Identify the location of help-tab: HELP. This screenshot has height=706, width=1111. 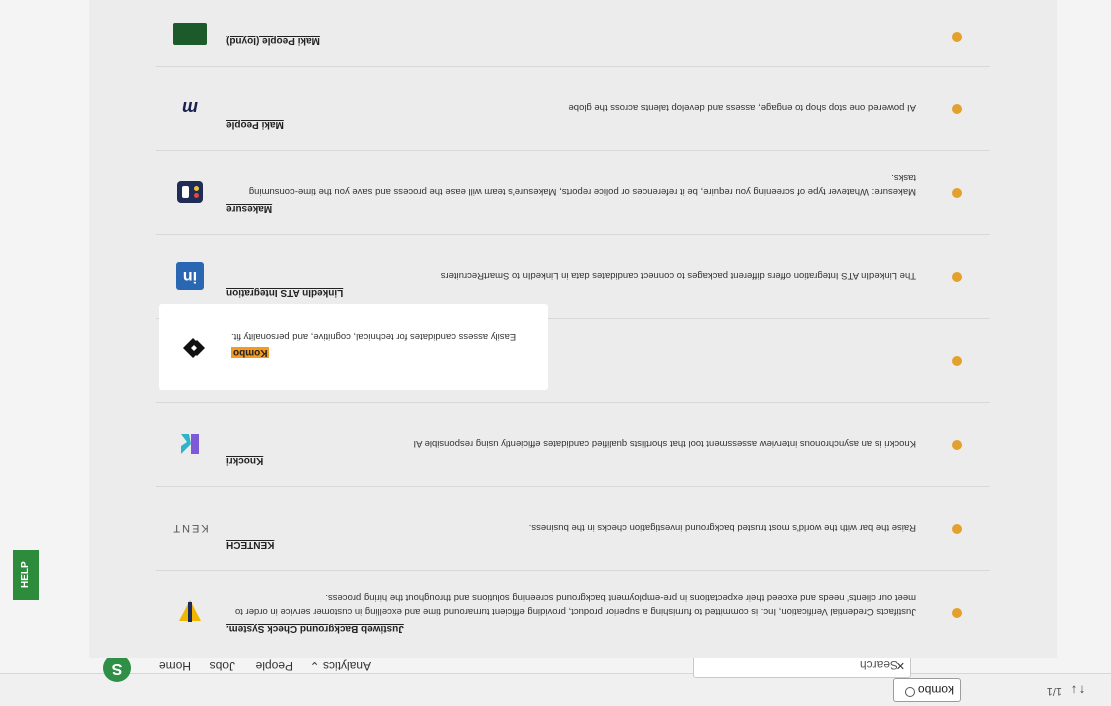
(26, 575).